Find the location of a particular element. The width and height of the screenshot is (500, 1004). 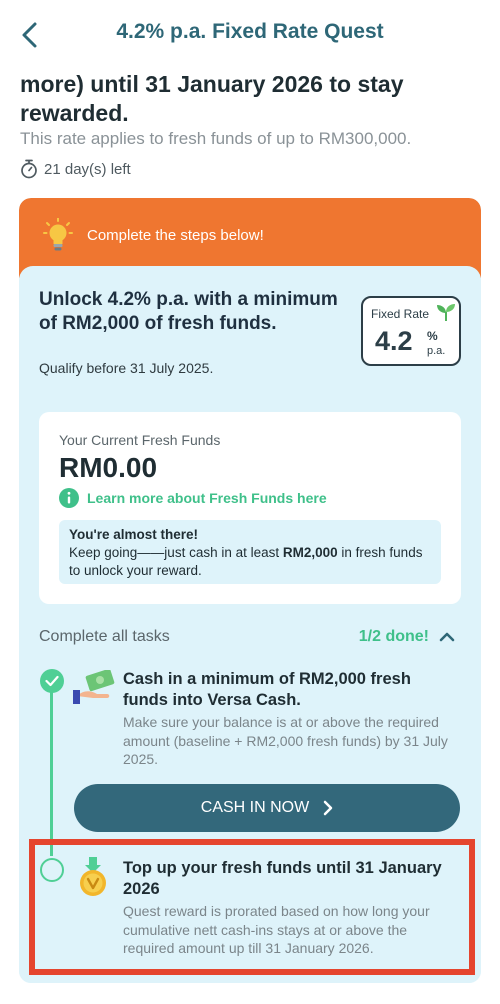

fresh-funds-label: Your Current Fresh Funds is located at coordinates (140, 440).